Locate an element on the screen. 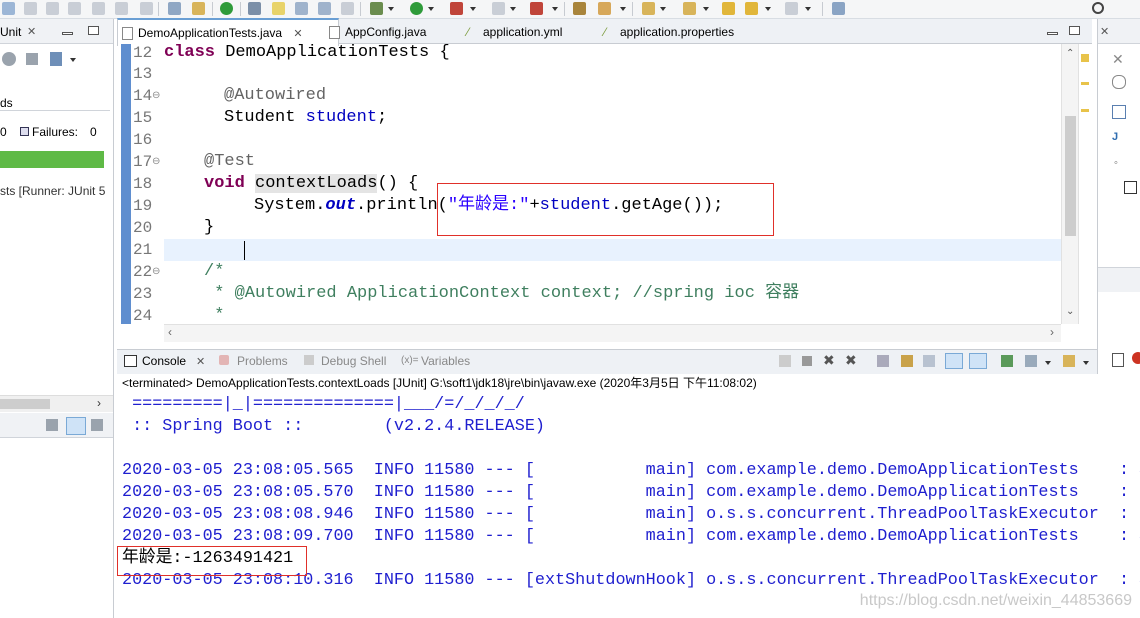  status-icon is located at coordinates (1136, 358).